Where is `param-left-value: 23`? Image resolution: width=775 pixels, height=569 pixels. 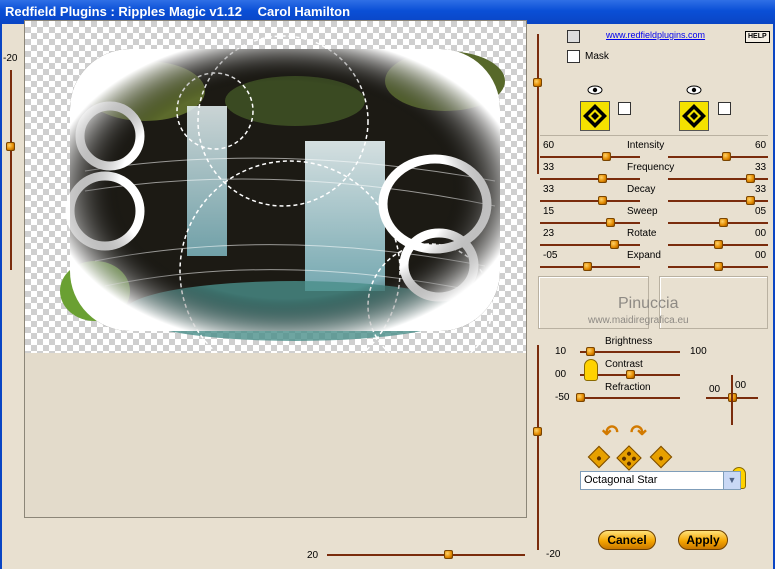 param-left-value: 23 is located at coordinates (549, 233).